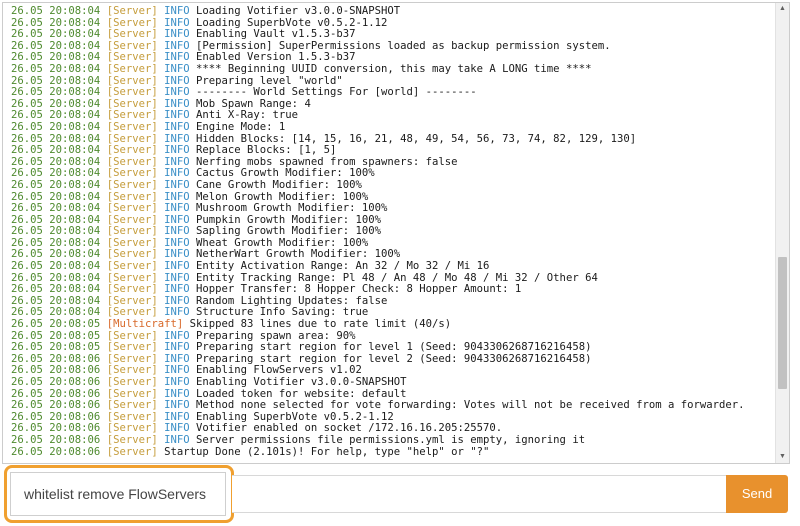 This screenshot has height=526, width=800. Describe the element at coordinates (782, 323) in the screenshot. I see `scrollbar-thumb` at that location.